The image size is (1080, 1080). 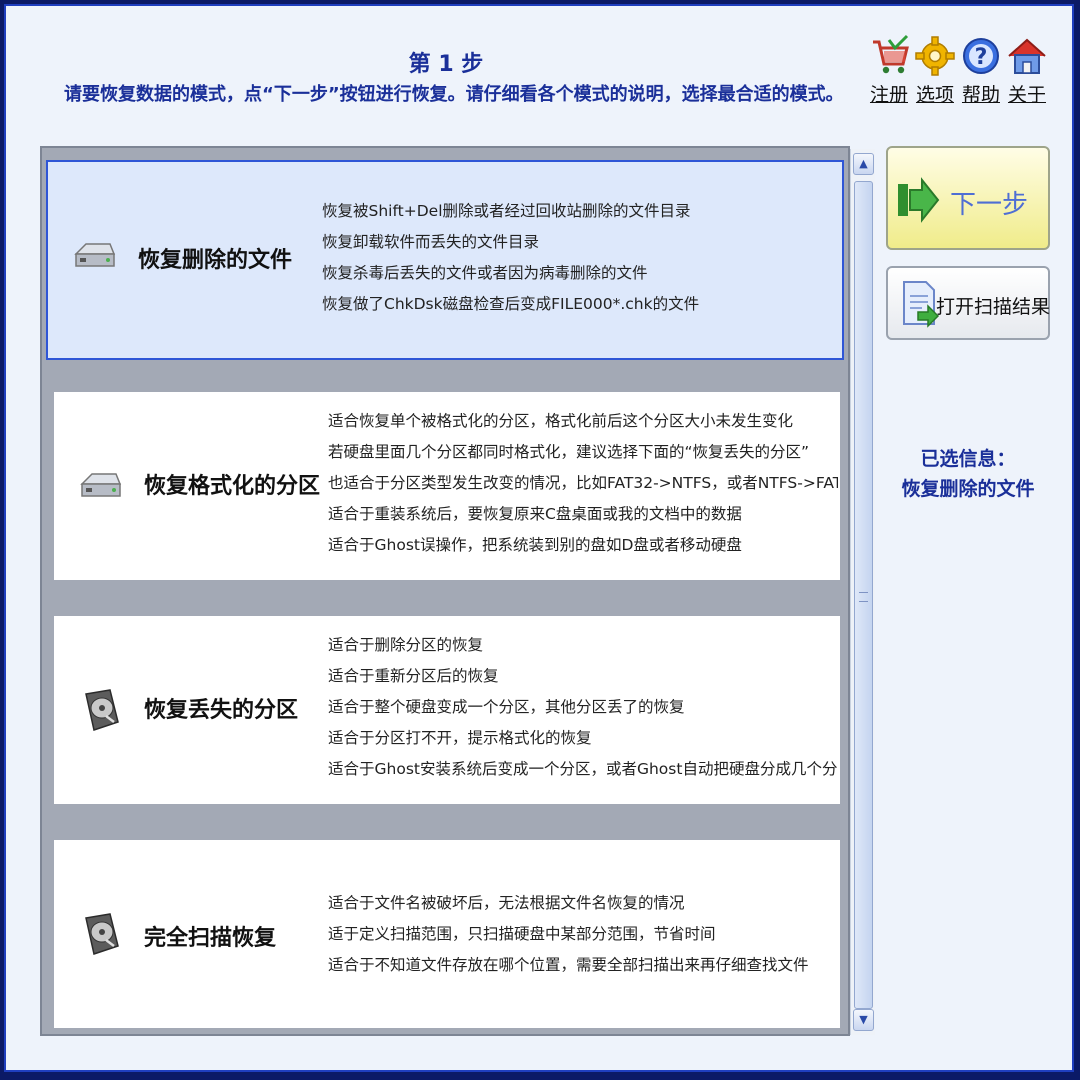 What do you see at coordinates (891, 54) in the screenshot?
I see `shopping-cart-icon` at bounding box center [891, 54].